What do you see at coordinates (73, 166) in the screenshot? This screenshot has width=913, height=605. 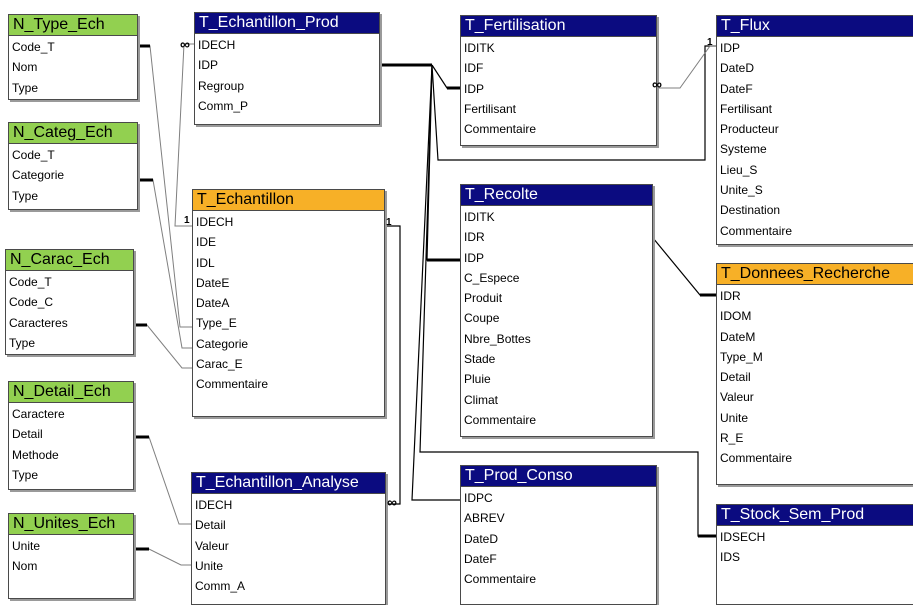 I see `table-n-categ-ech: N_Categ_Ech Code_T Categorie Type` at bounding box center [73, 166].